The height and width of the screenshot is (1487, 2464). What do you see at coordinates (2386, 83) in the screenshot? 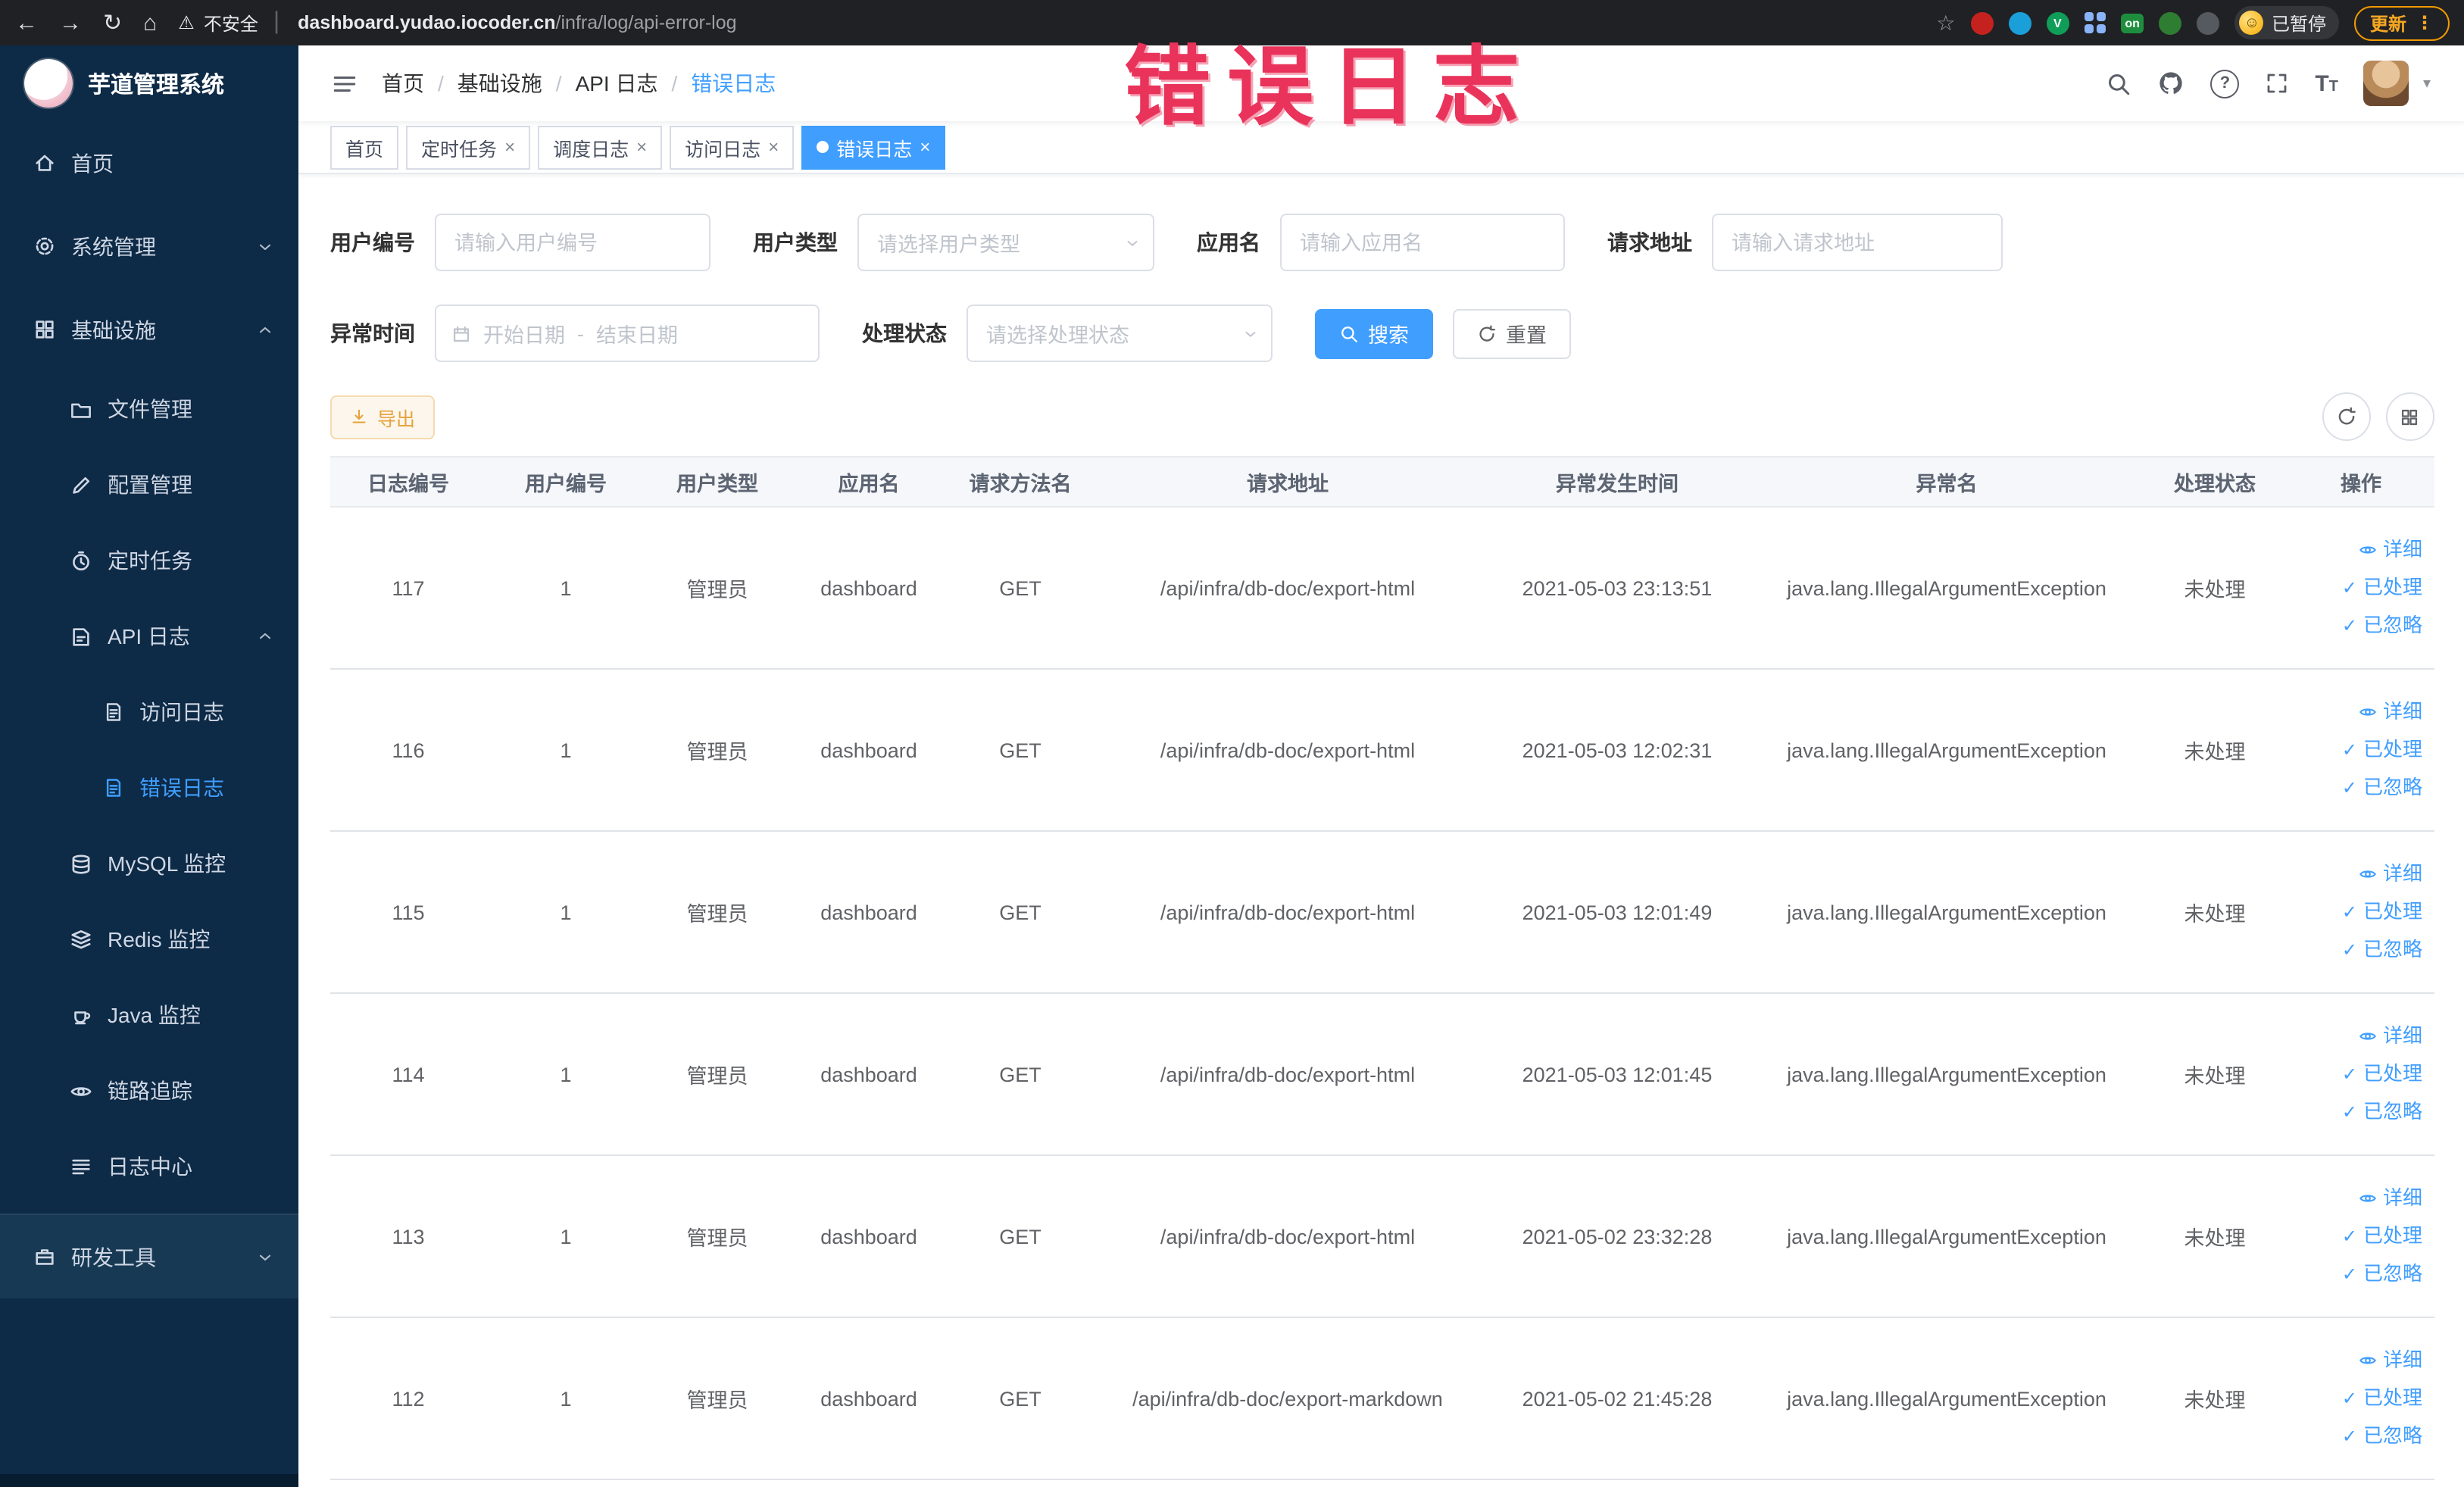
I see `user-avatar` at bounding box center [2386, 83].